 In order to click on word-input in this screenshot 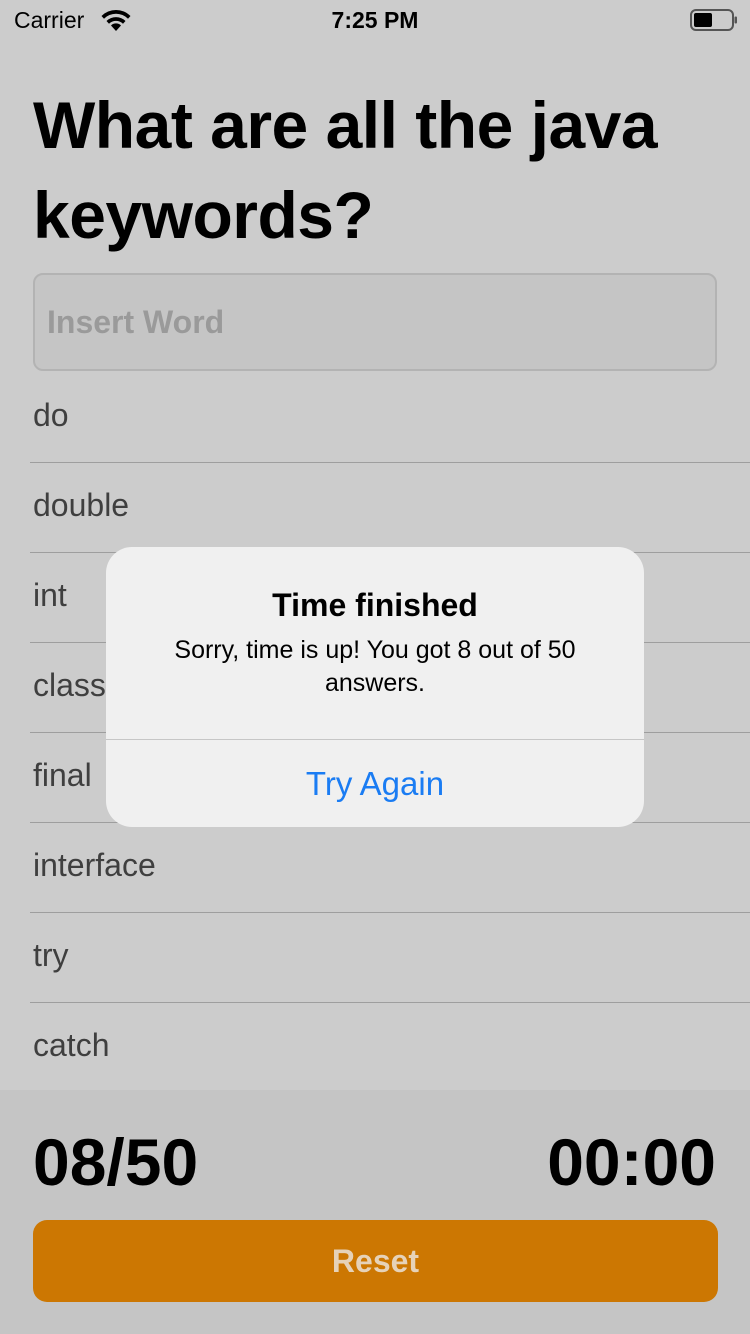, I will do `click(375, 322)`.